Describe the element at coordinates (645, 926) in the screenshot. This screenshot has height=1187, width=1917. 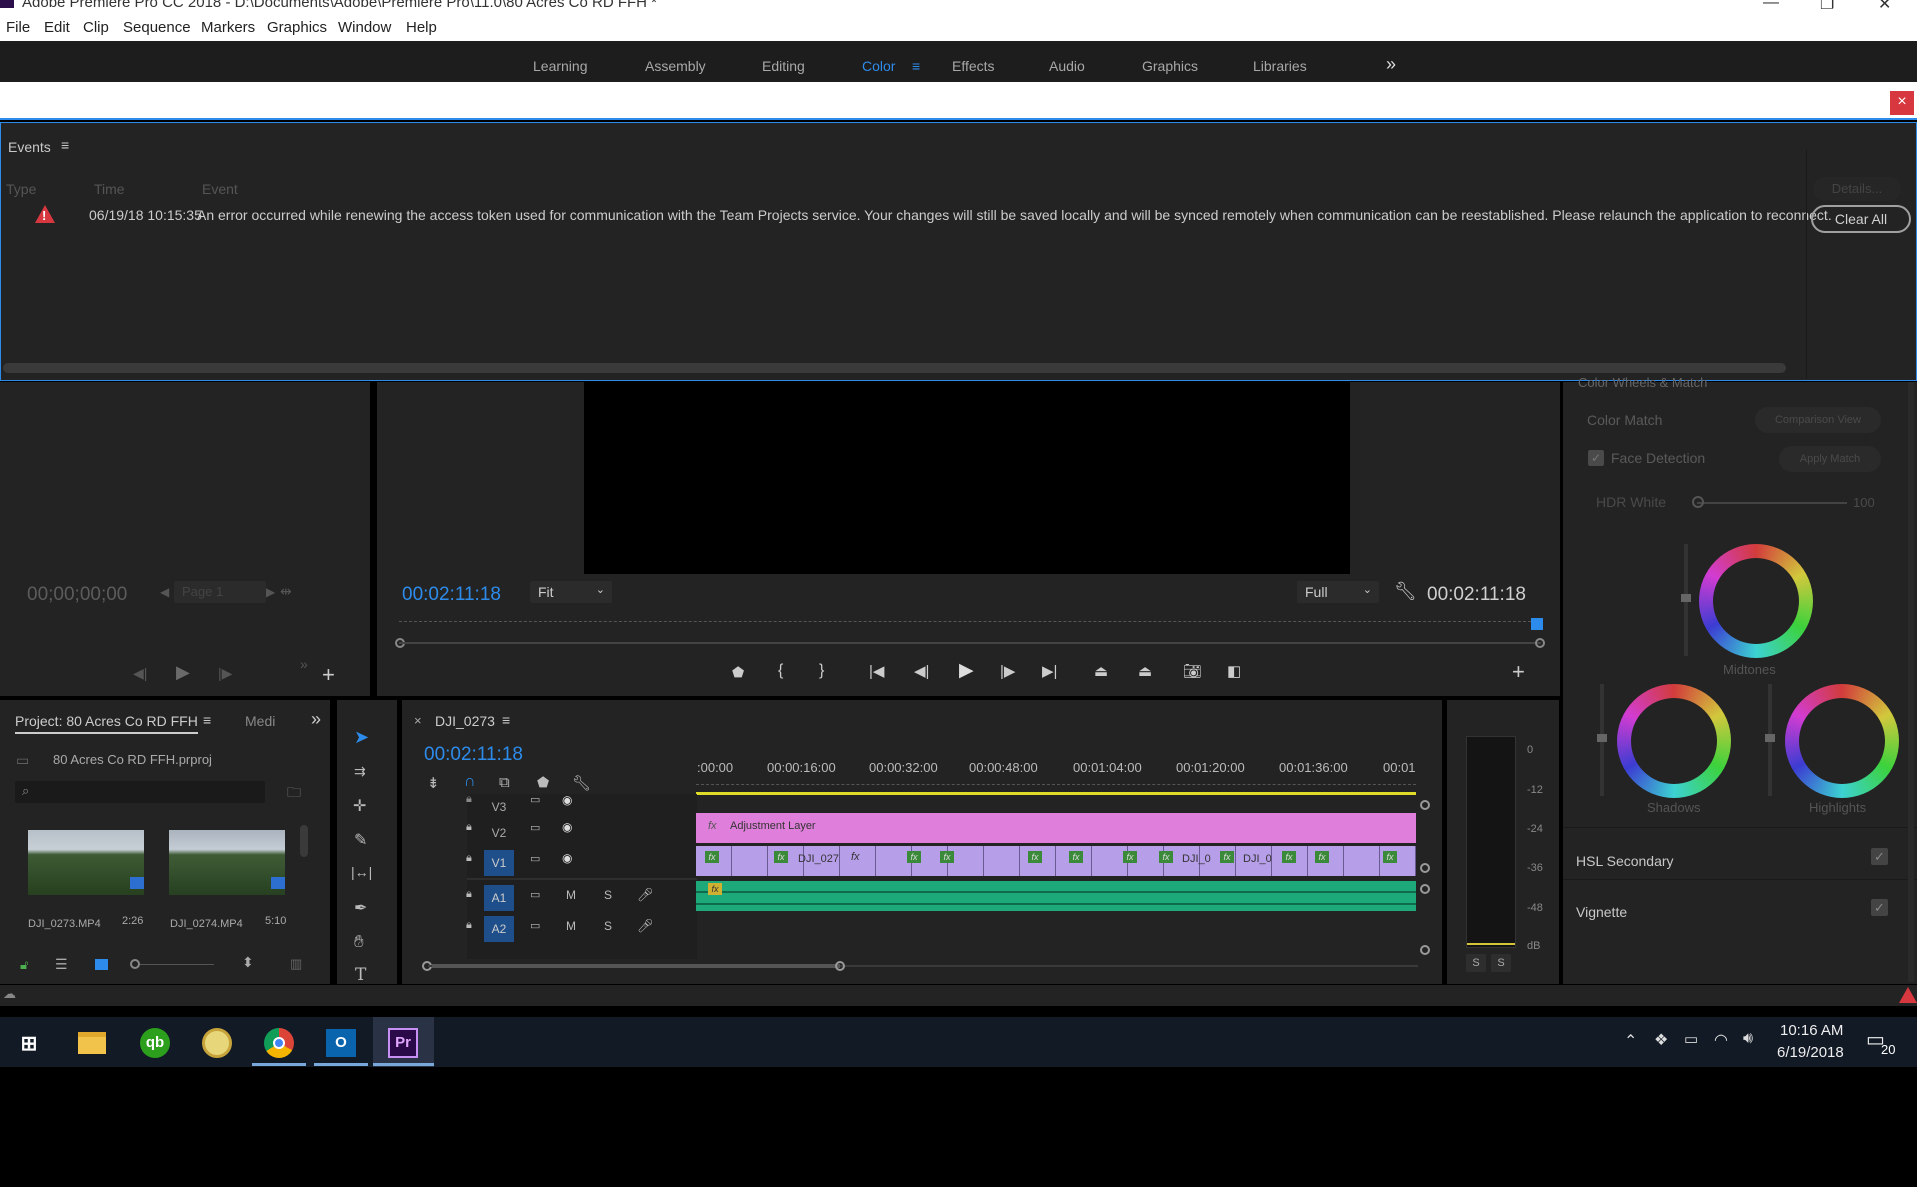
I see `microphone-icon: 🎤︎` at that location.